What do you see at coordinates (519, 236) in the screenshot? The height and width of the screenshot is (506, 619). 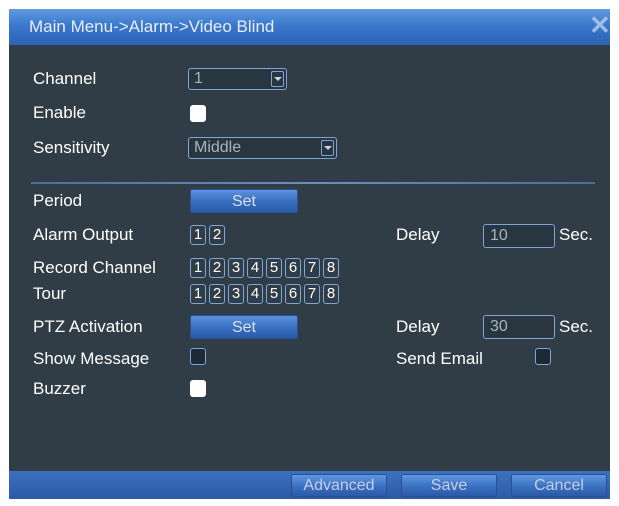 I see `delay-input: 10` at bounding box center [519, 236].